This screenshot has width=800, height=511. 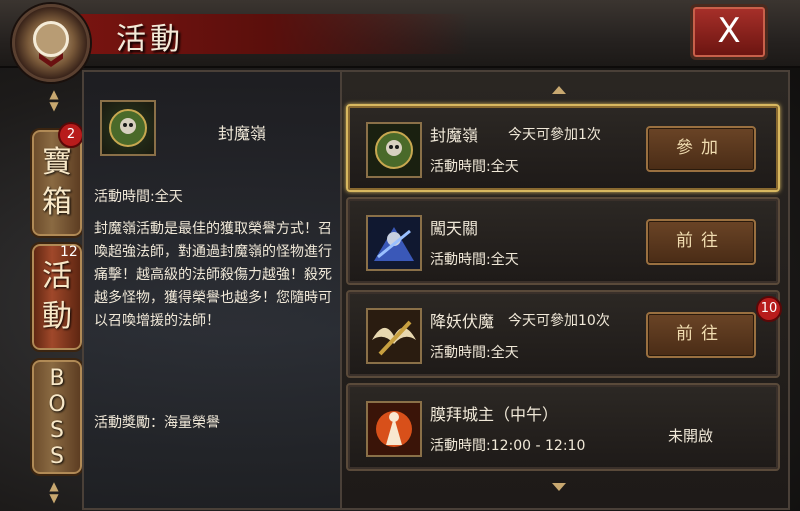 I want to click on tab-activity-badge: 12, so click(x=69, y=252).